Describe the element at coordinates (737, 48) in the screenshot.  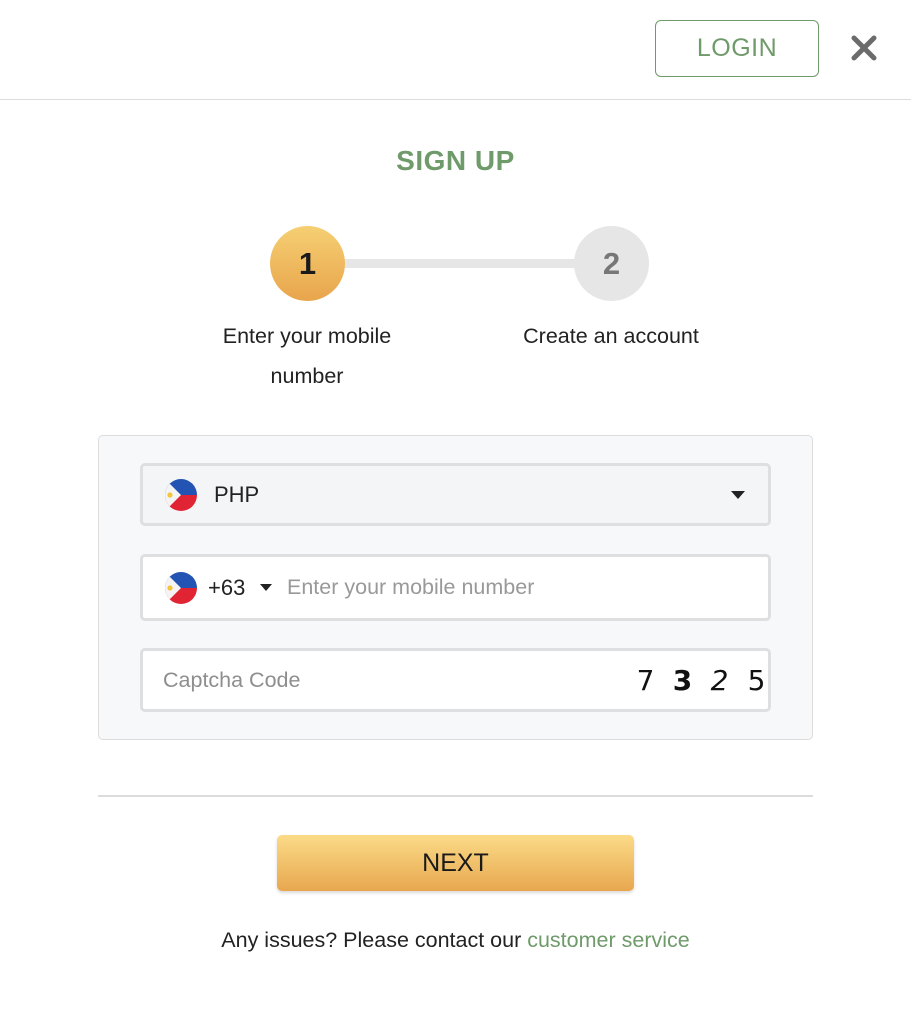
I see `login-button: LOGIN` at that location.